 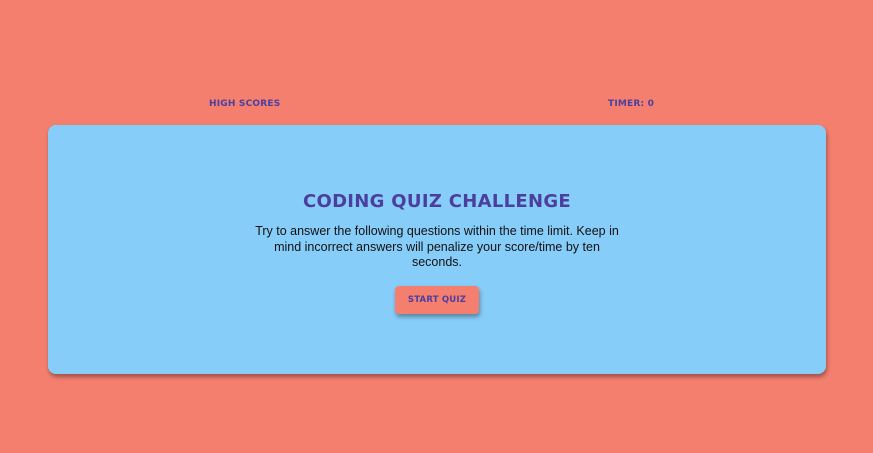 I want to click on start-quiz-button: START QUIZ, so click(x=437, y=300).